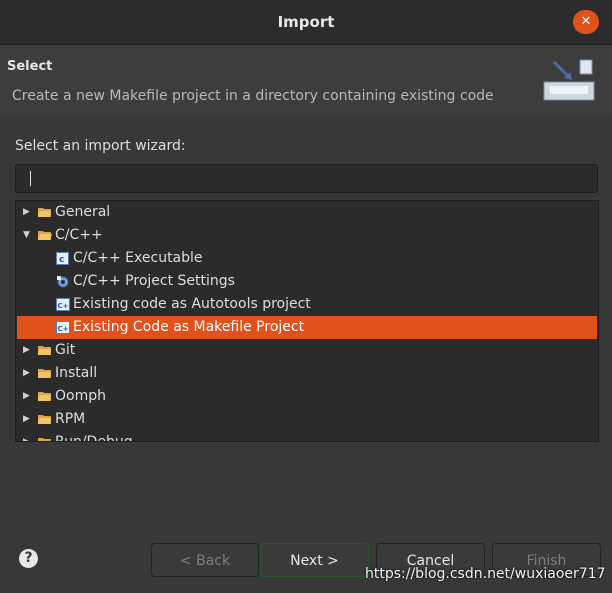 The width and height of the screenshot is (612, 593). Describe the element at coordinates (80, 396) in the screenshot. I see `tree-item-label: Oomph` at that location.